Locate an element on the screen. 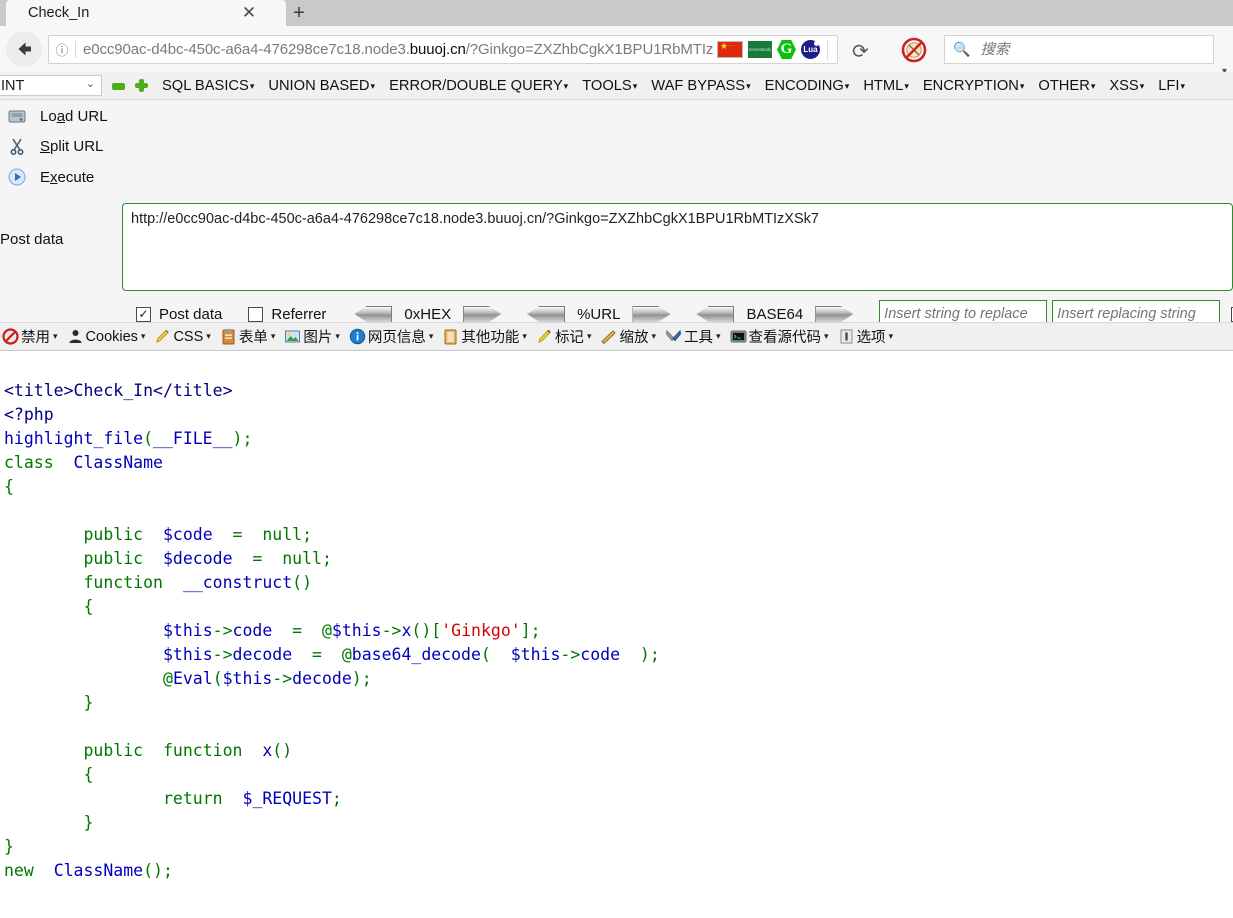 The width and height of the screenshot is (1233, 918). hex-encoder-group: 0xHEX is located at coordinates (428, 314).